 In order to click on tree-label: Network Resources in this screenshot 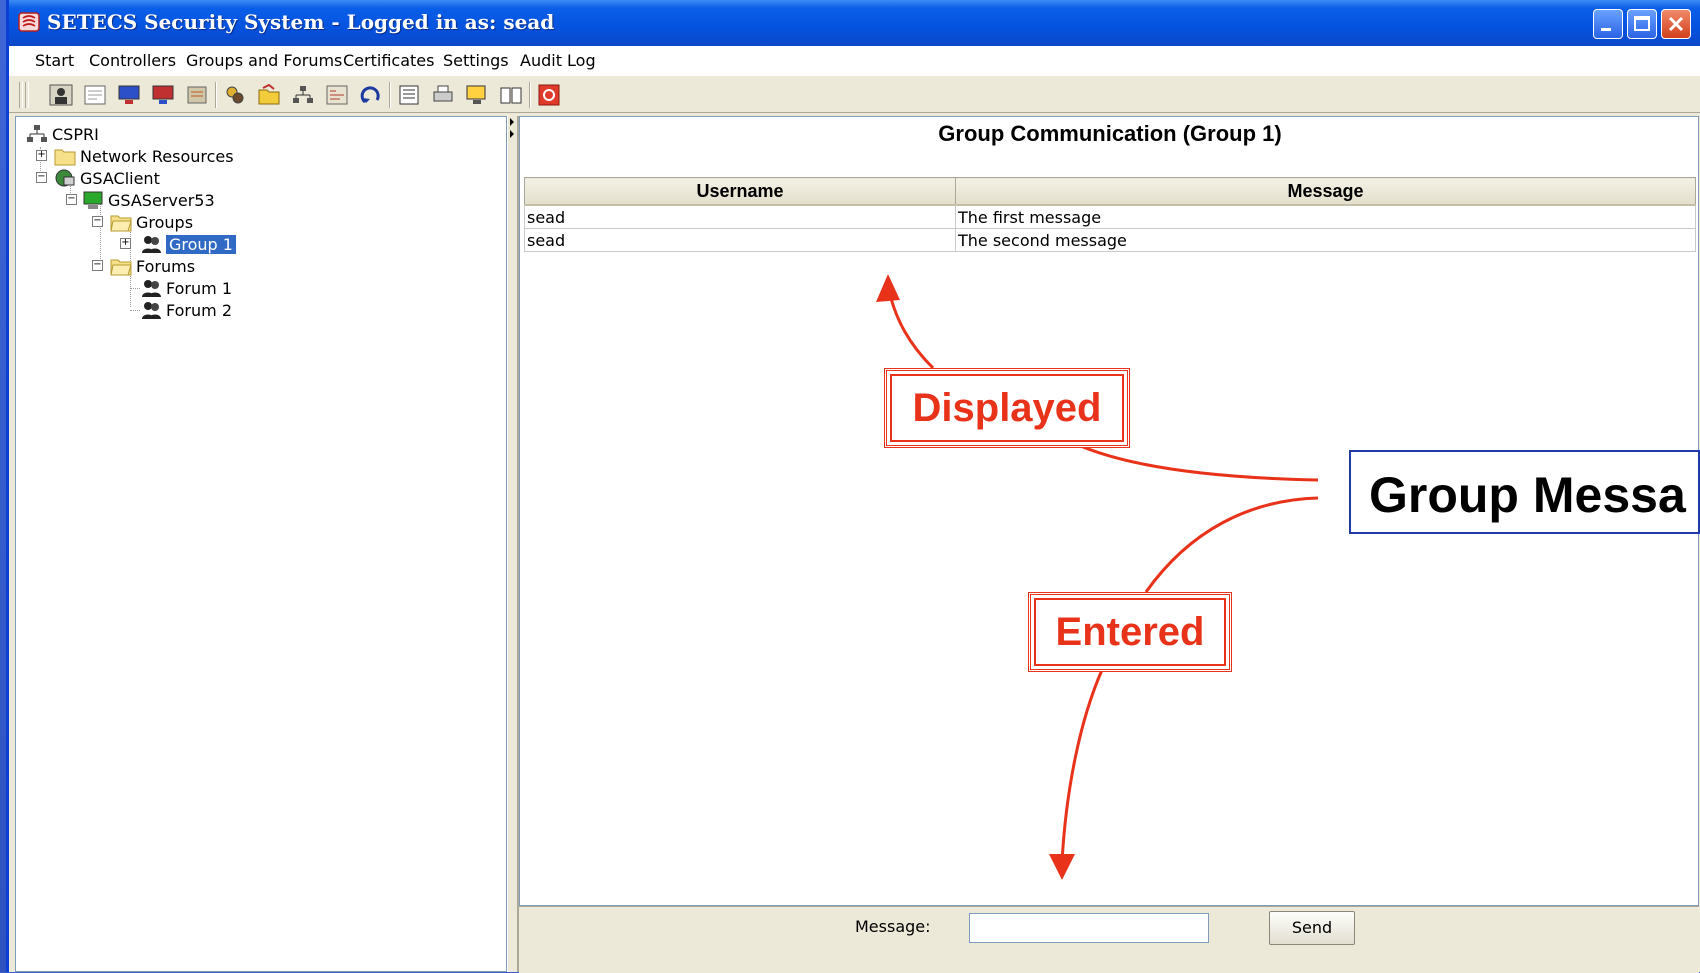, I will do `click(157, 156)`.